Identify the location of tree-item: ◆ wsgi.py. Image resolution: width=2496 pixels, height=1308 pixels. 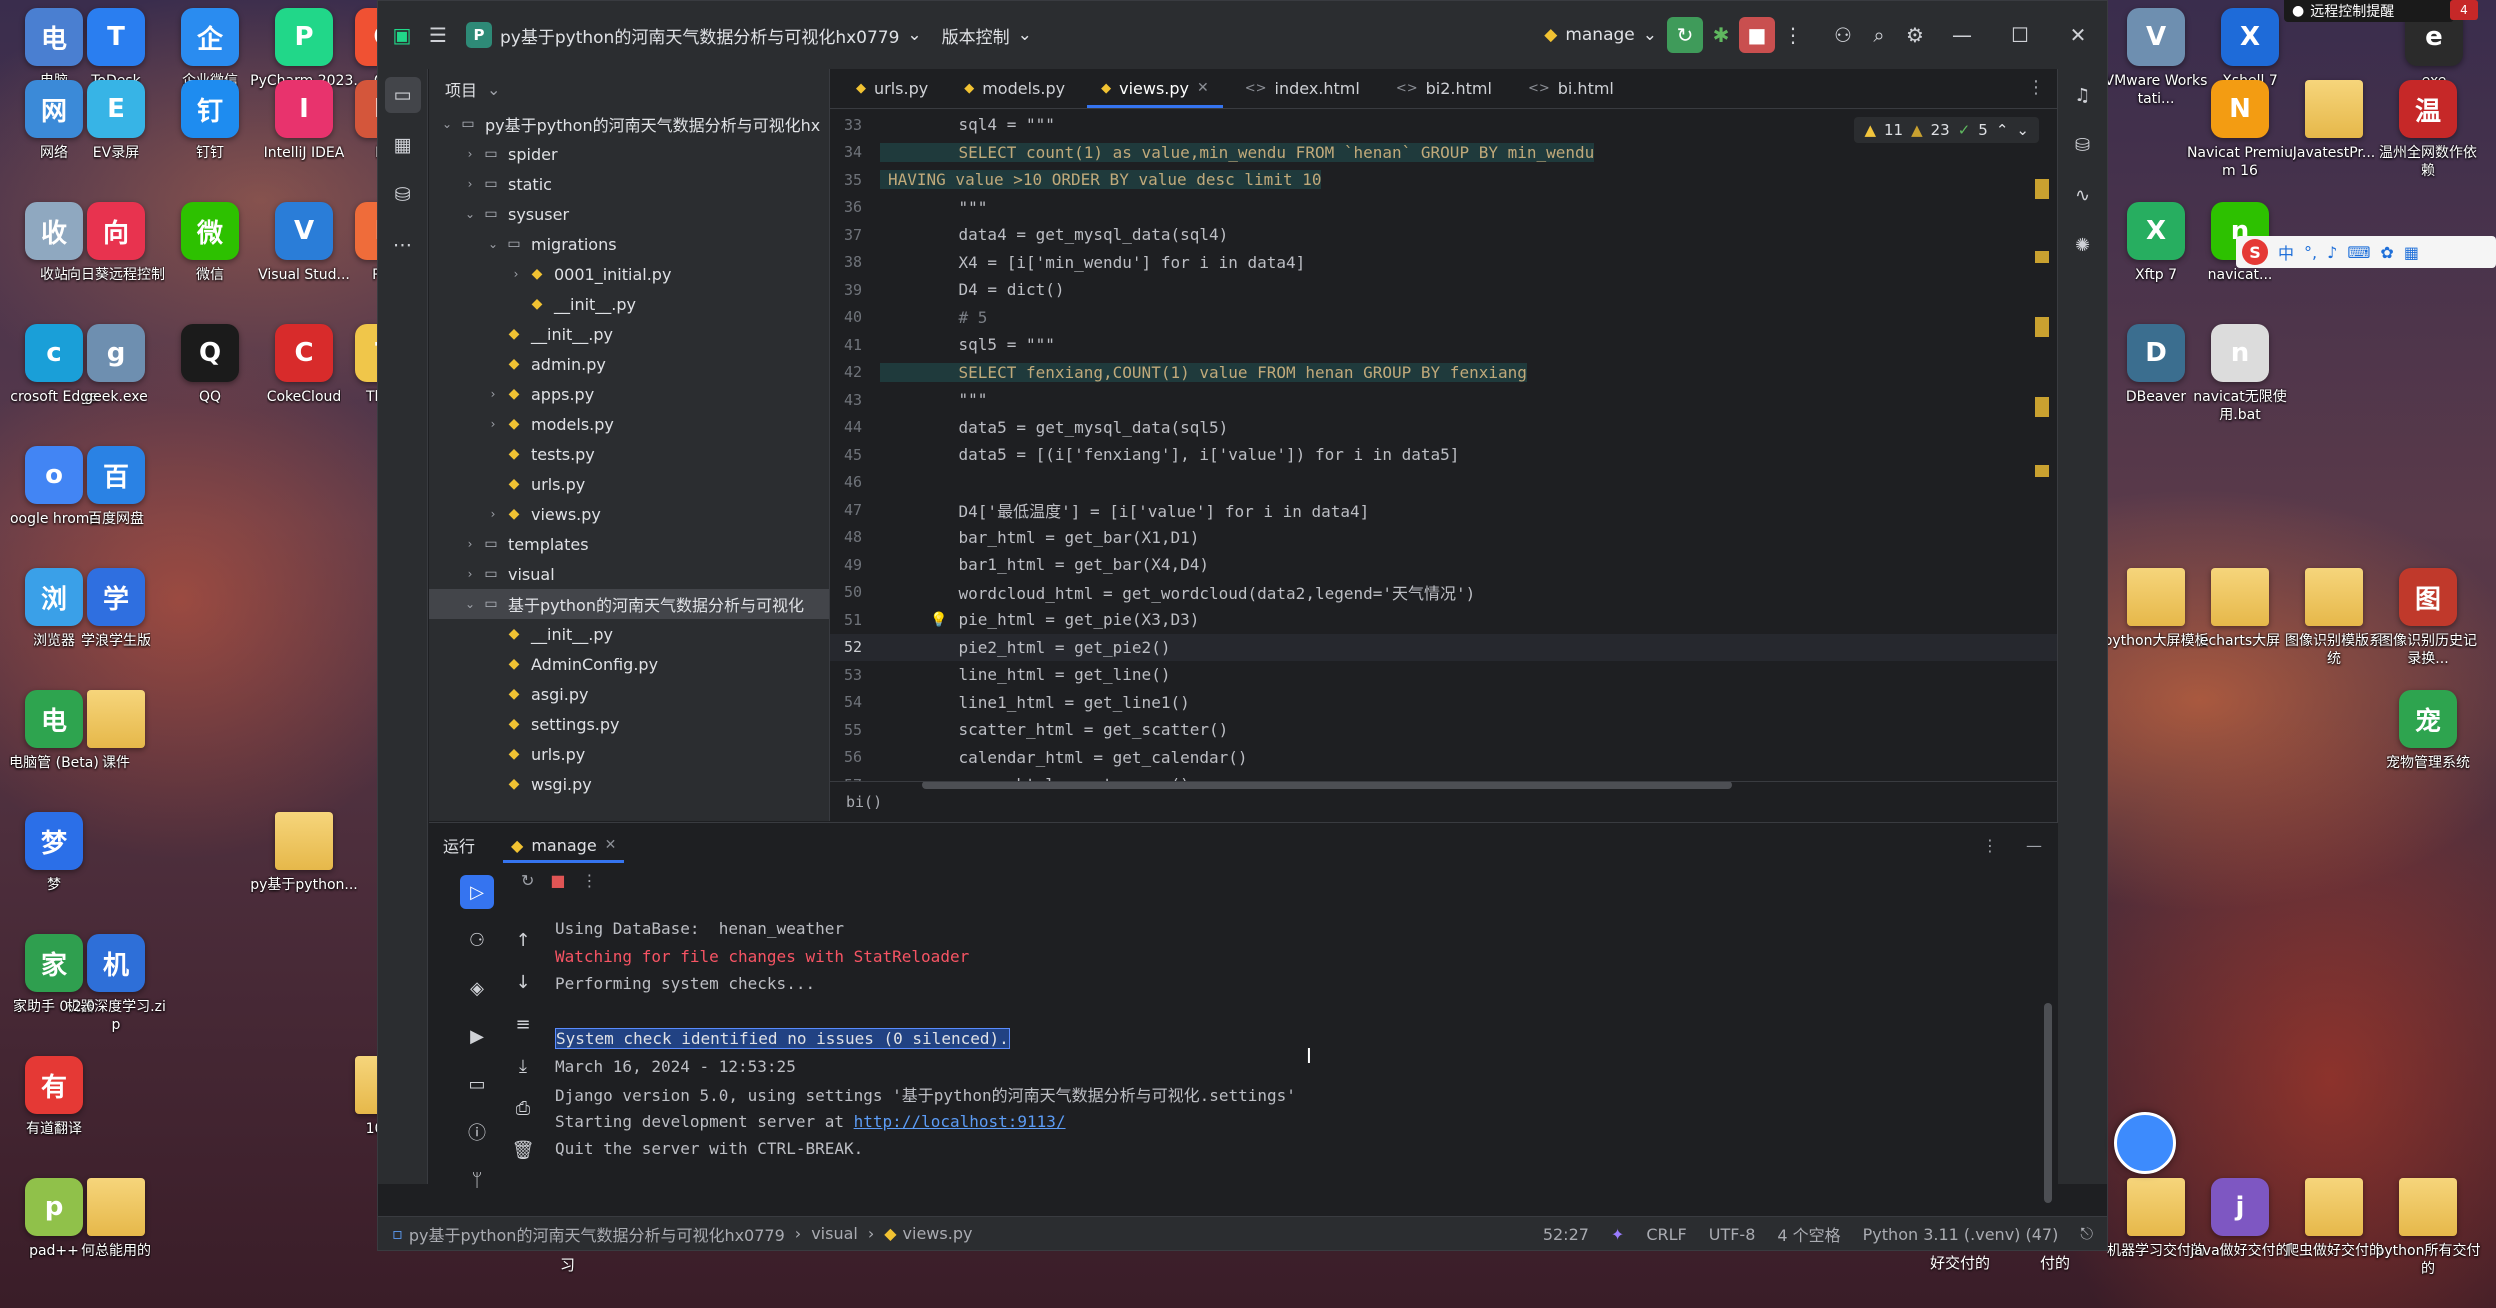
(629, 784).